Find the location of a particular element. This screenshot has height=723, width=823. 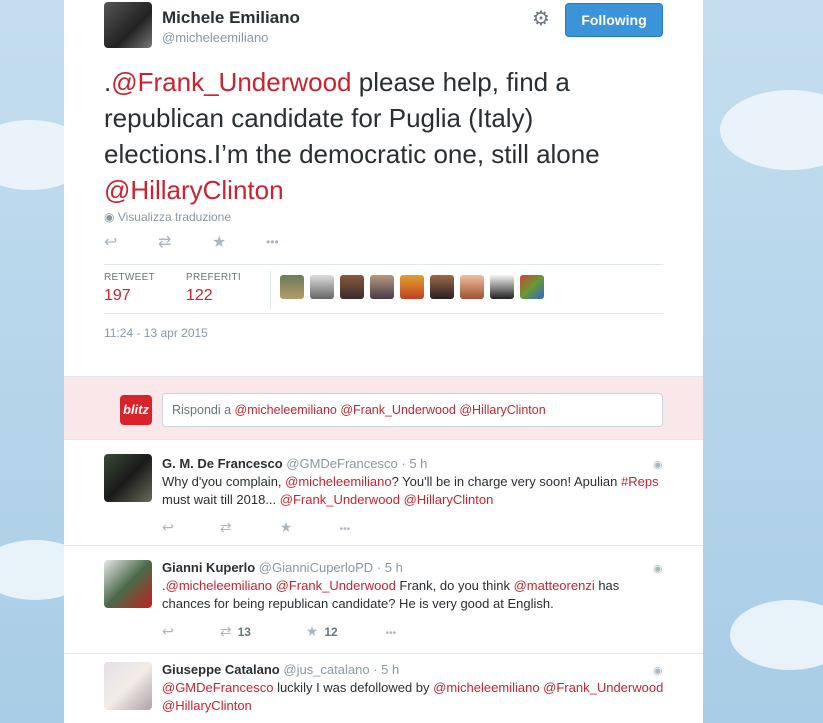

retweet-count: 197 is located at coordinates (117, 295).